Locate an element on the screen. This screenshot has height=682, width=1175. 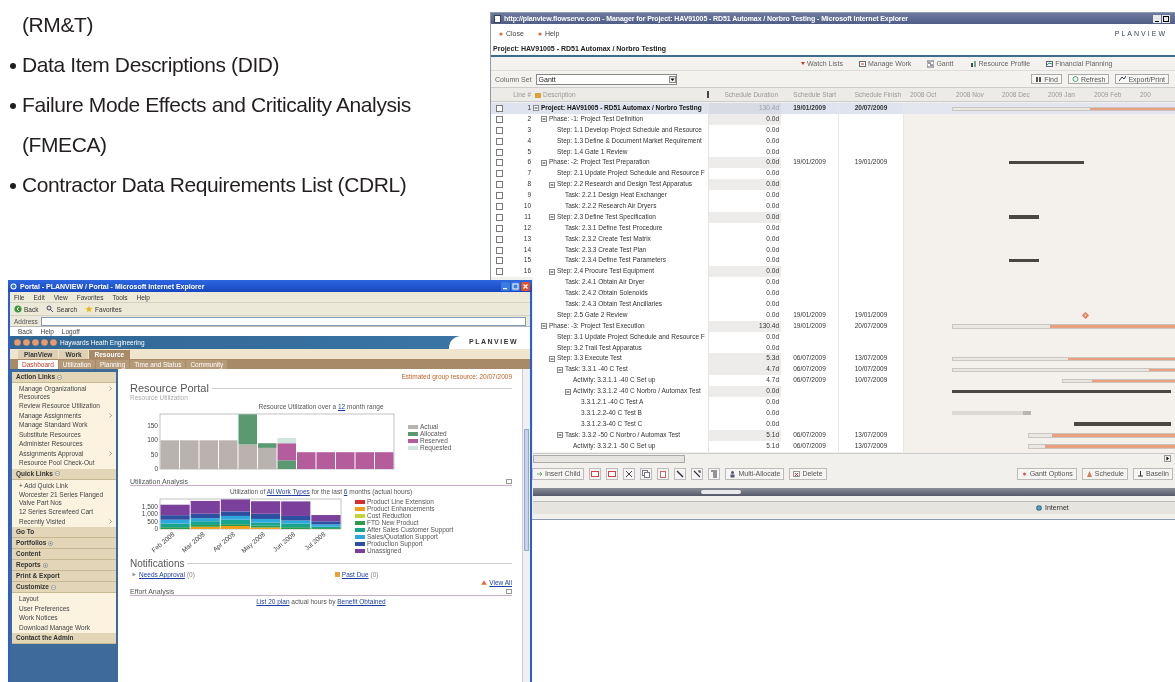
page-heading: Resource Portal is located at coordinates (169, 388).